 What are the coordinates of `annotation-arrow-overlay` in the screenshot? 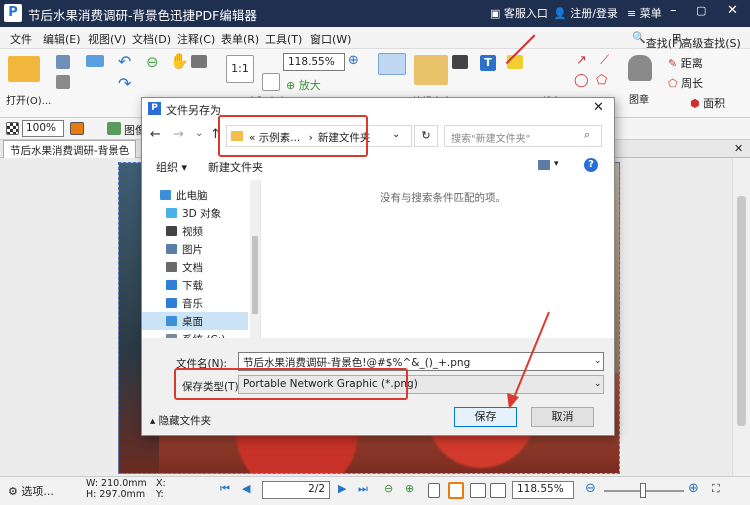 It's located at (528, 360).